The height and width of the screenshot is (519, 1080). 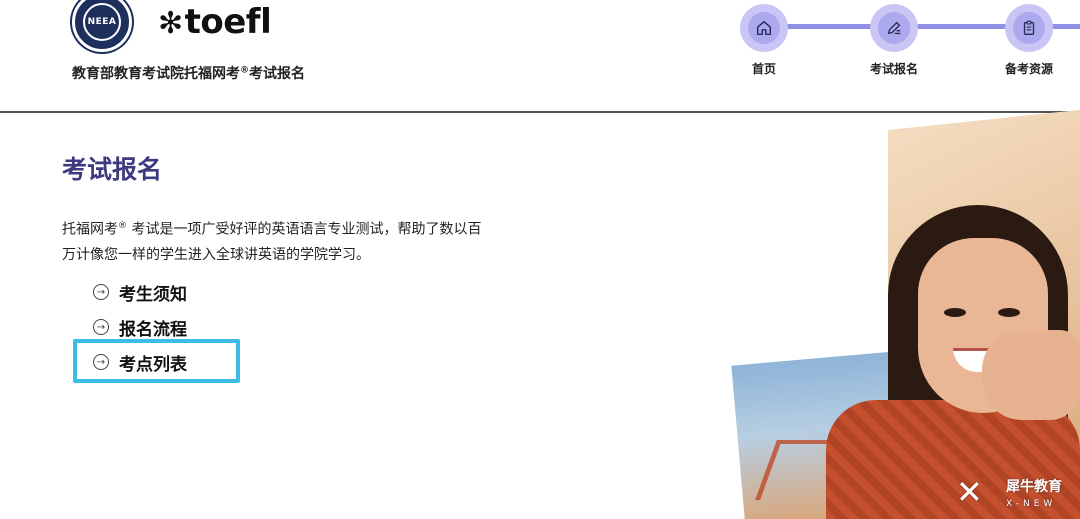 I want to click on student-hand, so click(x=1031, y=375).